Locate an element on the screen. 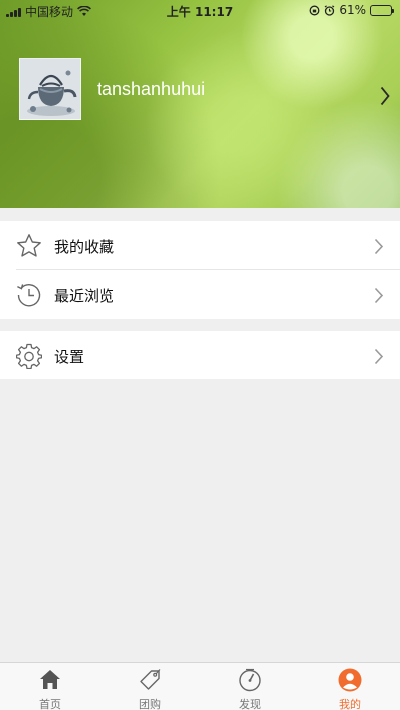  tab-label: 团购 is located at coordinates (150, 704).